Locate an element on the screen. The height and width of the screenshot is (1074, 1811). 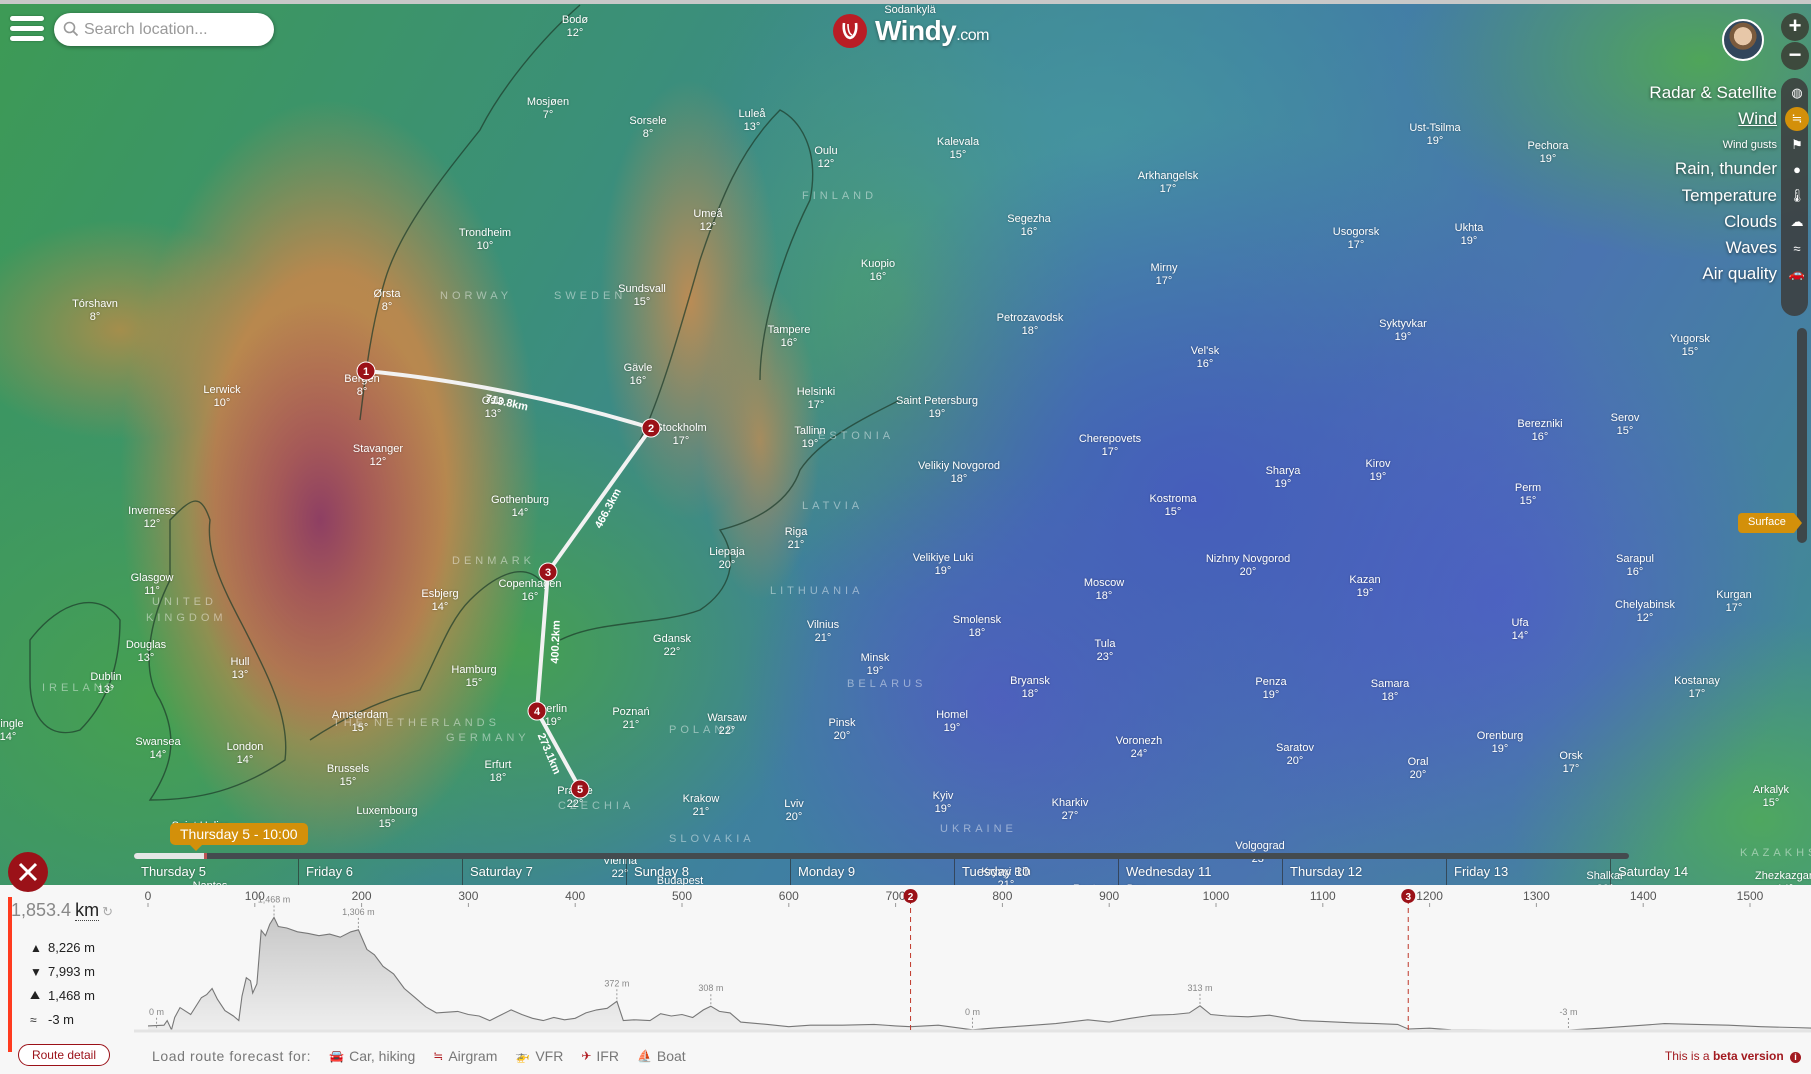
zoom-out-button: − is located at coordinates (1795, 56).